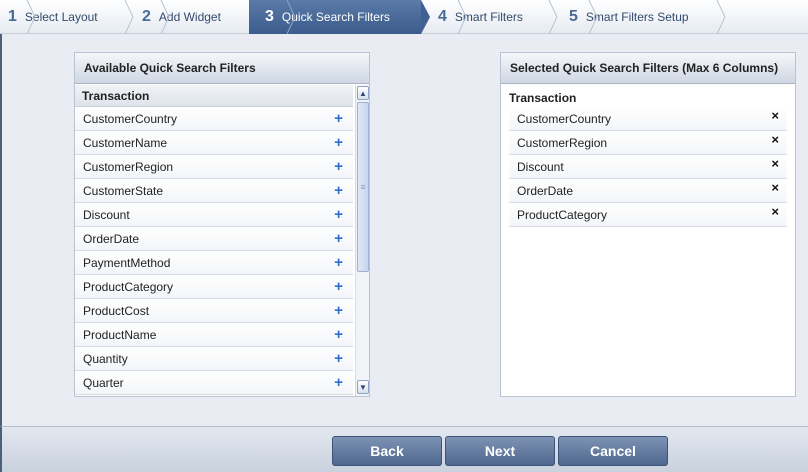 This screenshot has width=808, height=472. I want to click on filter-label: CustomerName, so click(125, 142).